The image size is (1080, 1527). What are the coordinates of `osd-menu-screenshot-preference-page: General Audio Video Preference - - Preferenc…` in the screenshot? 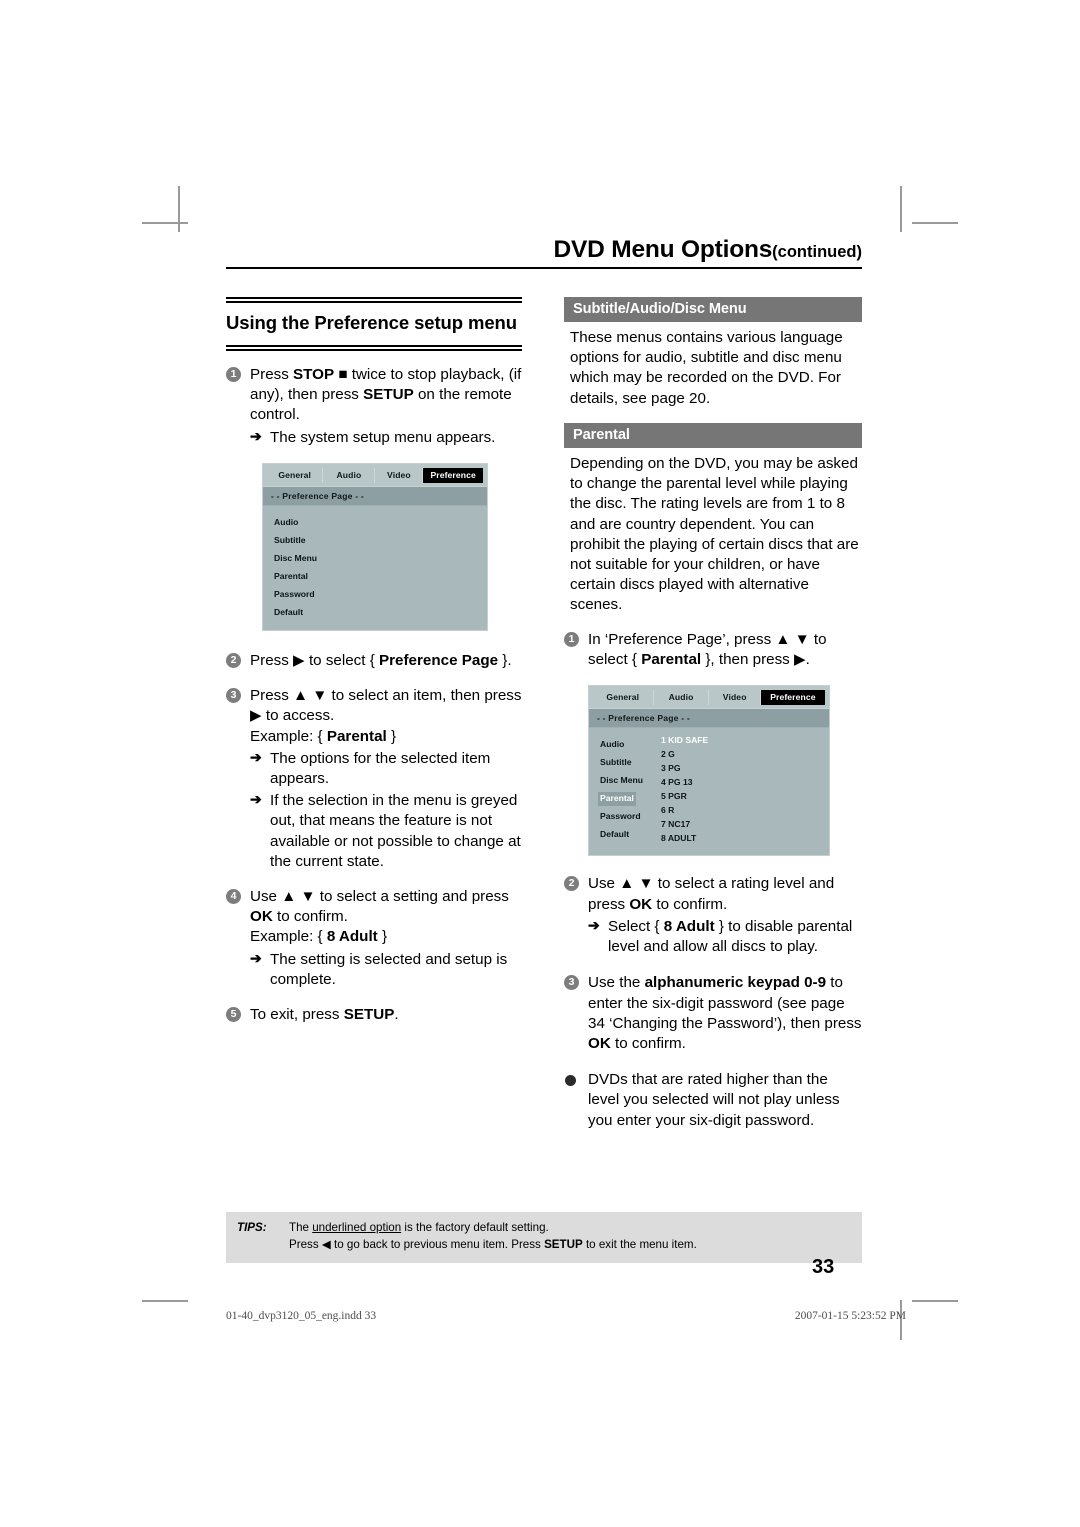 It's located at (375, 546).